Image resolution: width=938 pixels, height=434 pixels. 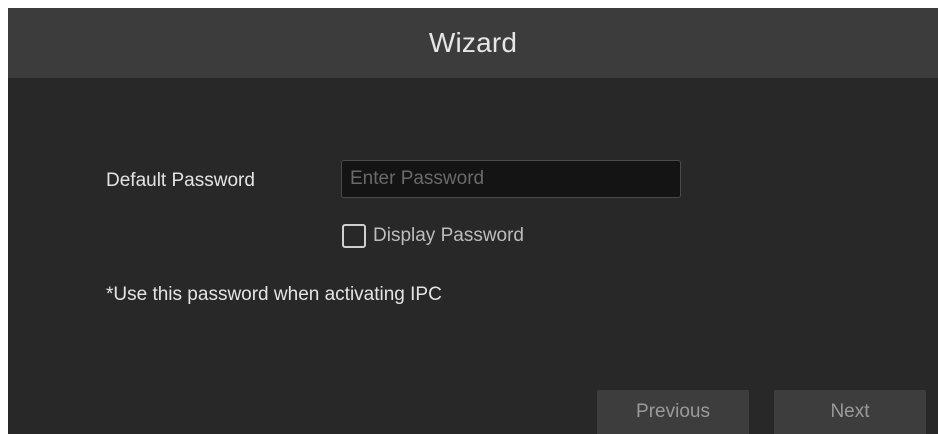 I want to click on default-password-input, so click(x=511, y=179).